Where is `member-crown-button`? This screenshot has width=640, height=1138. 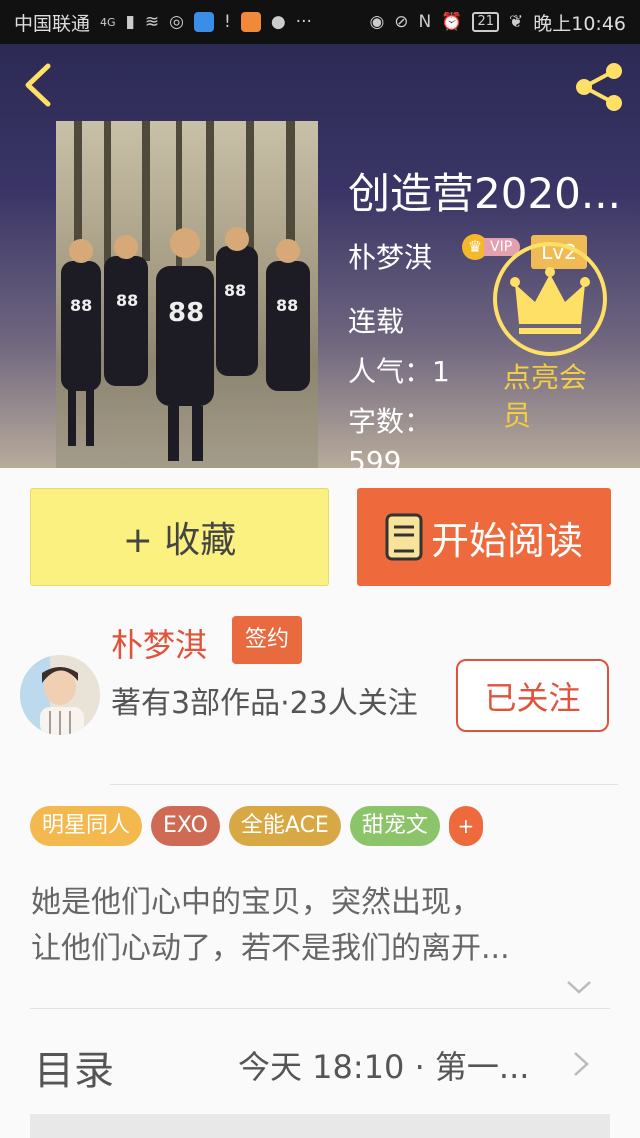
member-crown-button is located at coordinates (550, 299).